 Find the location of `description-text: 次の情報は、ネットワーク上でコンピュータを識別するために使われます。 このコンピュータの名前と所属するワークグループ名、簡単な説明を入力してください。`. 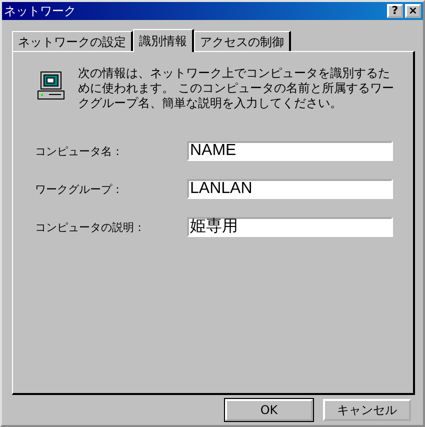

description-text: 次の情報は、ネットワーク上でコンピュータを識別するために使われます。 このコンピュータの名前と所属するワークグループ名、簡単な説明を入力してください。 is located at coordinates (236, 88).